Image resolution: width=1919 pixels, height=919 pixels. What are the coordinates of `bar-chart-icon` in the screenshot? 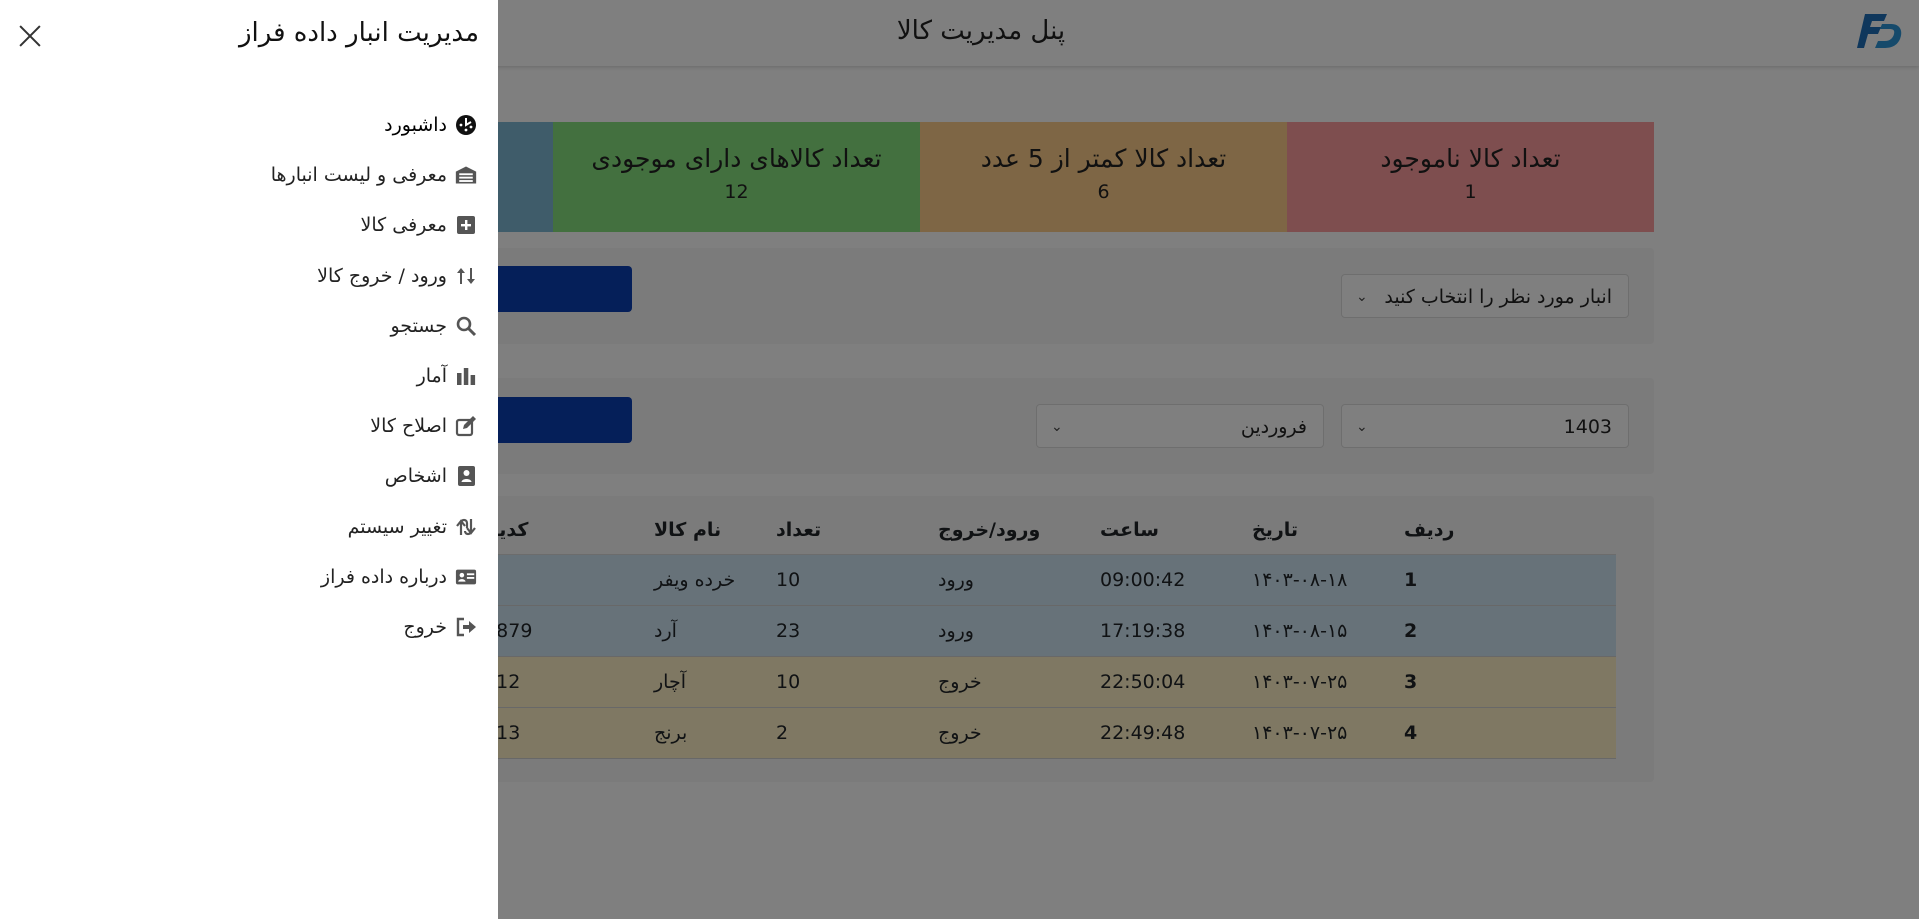 It's located at (466, 376).